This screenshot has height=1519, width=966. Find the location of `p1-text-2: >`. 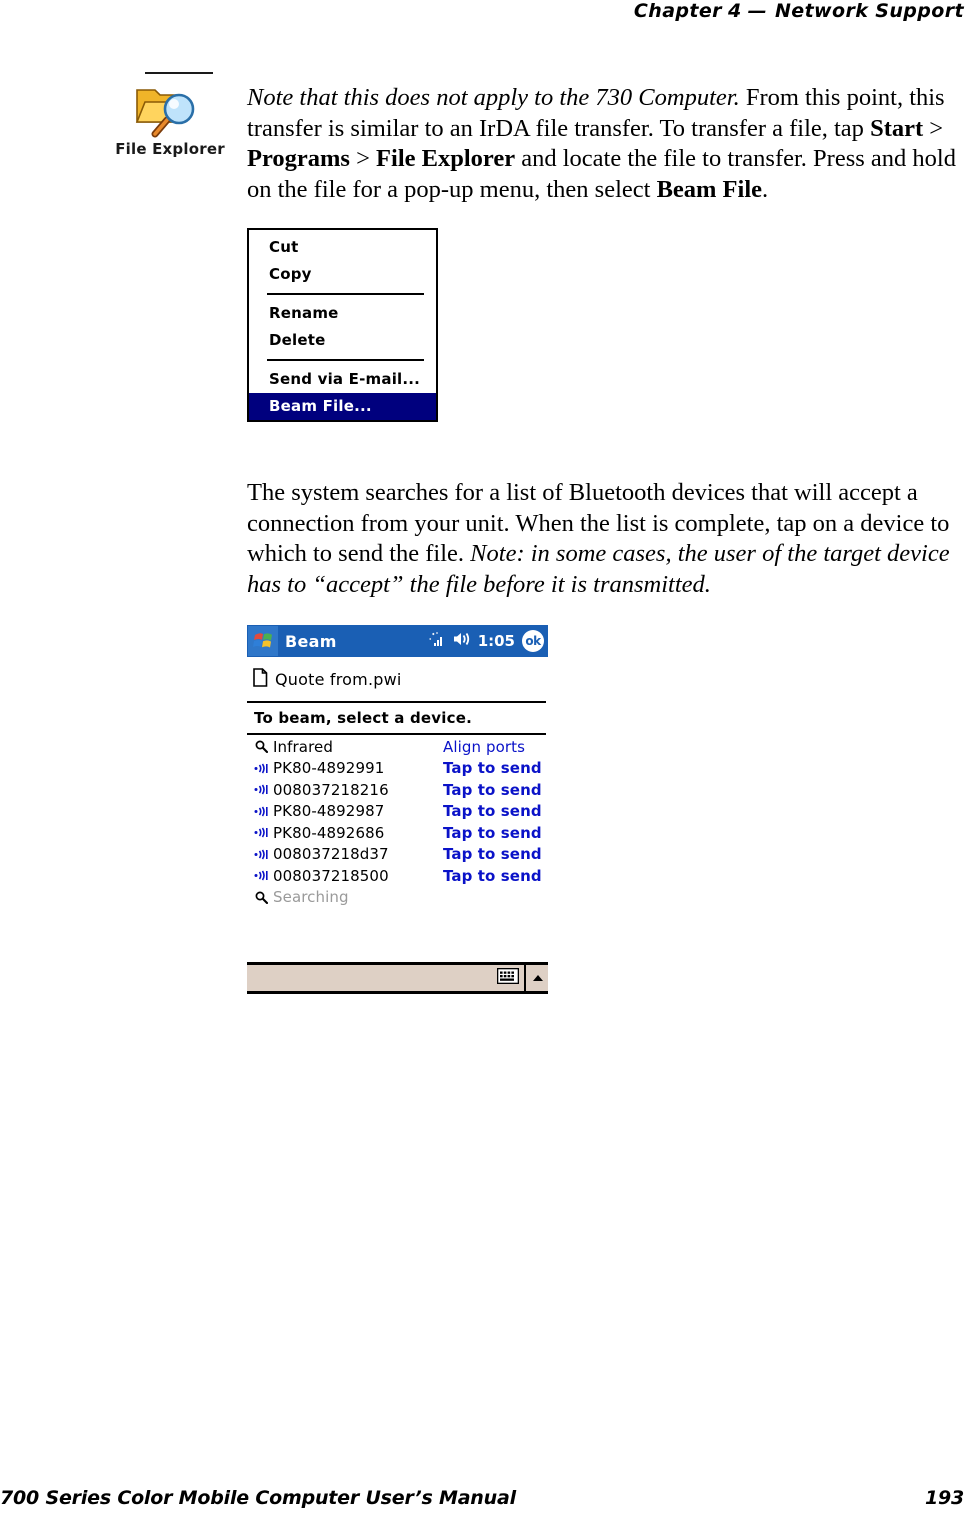

p1-text-2: > is located at coordinates (933, 128).